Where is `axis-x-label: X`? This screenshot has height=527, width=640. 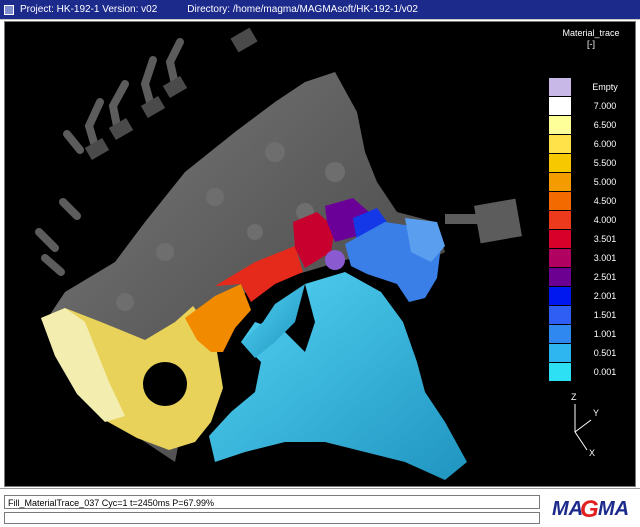
axis-x-label: X is located at coordinates (592, 453).